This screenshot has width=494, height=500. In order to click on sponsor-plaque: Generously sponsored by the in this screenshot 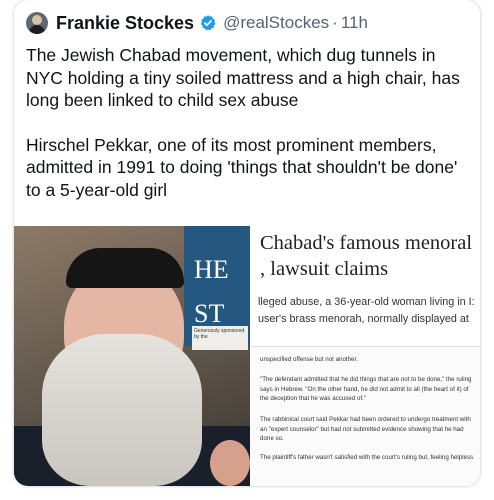, I will do `click(220, 338)`.